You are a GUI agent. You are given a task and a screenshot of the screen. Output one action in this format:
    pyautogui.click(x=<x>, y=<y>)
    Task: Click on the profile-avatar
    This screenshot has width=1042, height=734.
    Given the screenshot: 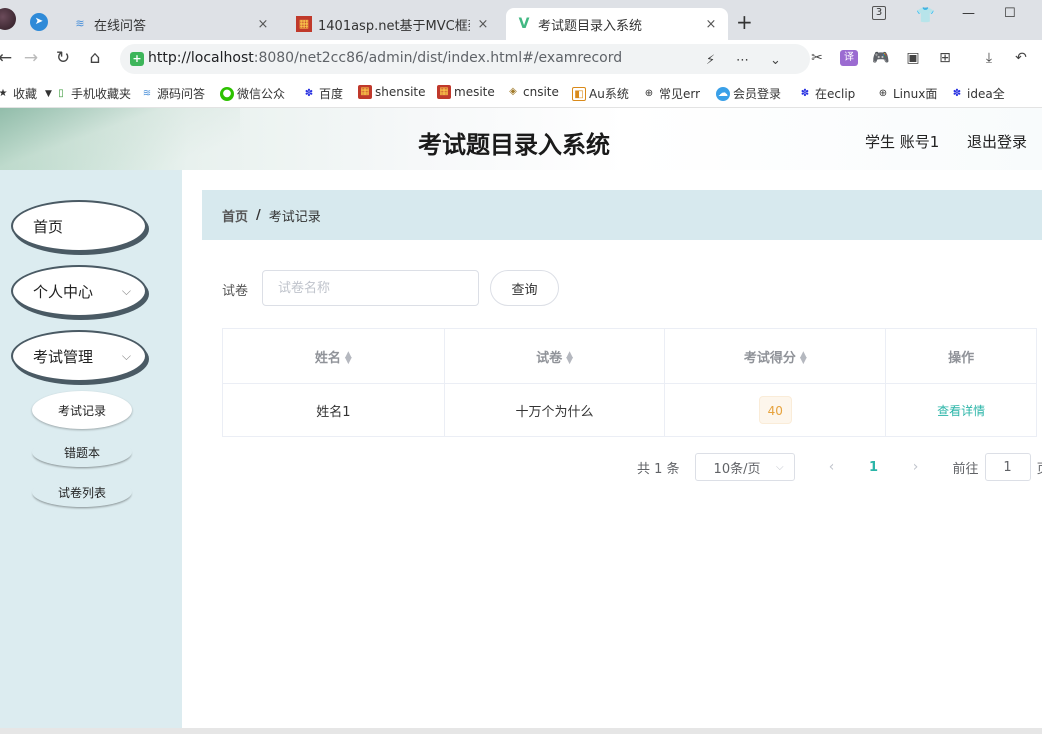 What is the action you would take?
    pyautogui.click(x=8, y=19)
    